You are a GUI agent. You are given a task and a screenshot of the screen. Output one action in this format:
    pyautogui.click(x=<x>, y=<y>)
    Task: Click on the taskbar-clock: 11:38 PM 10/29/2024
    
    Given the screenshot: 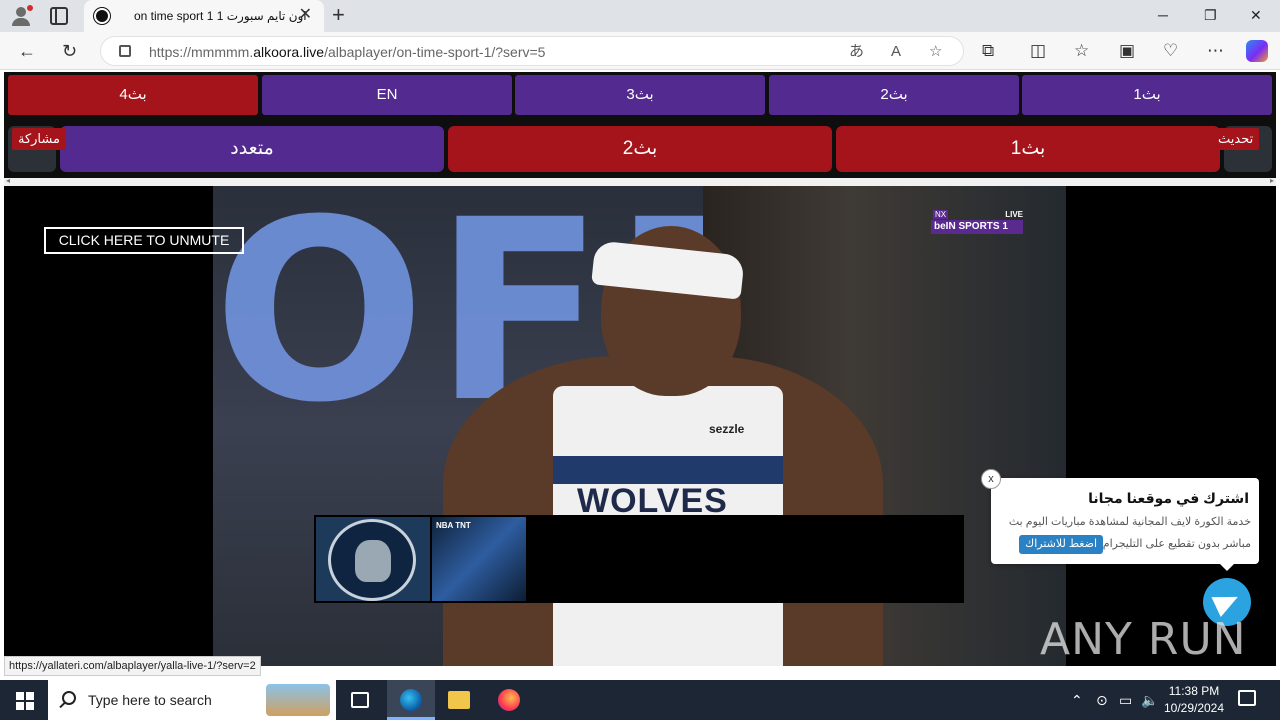 What is the action you would take?
    pyautogui.click(x=1194, y=700)
    